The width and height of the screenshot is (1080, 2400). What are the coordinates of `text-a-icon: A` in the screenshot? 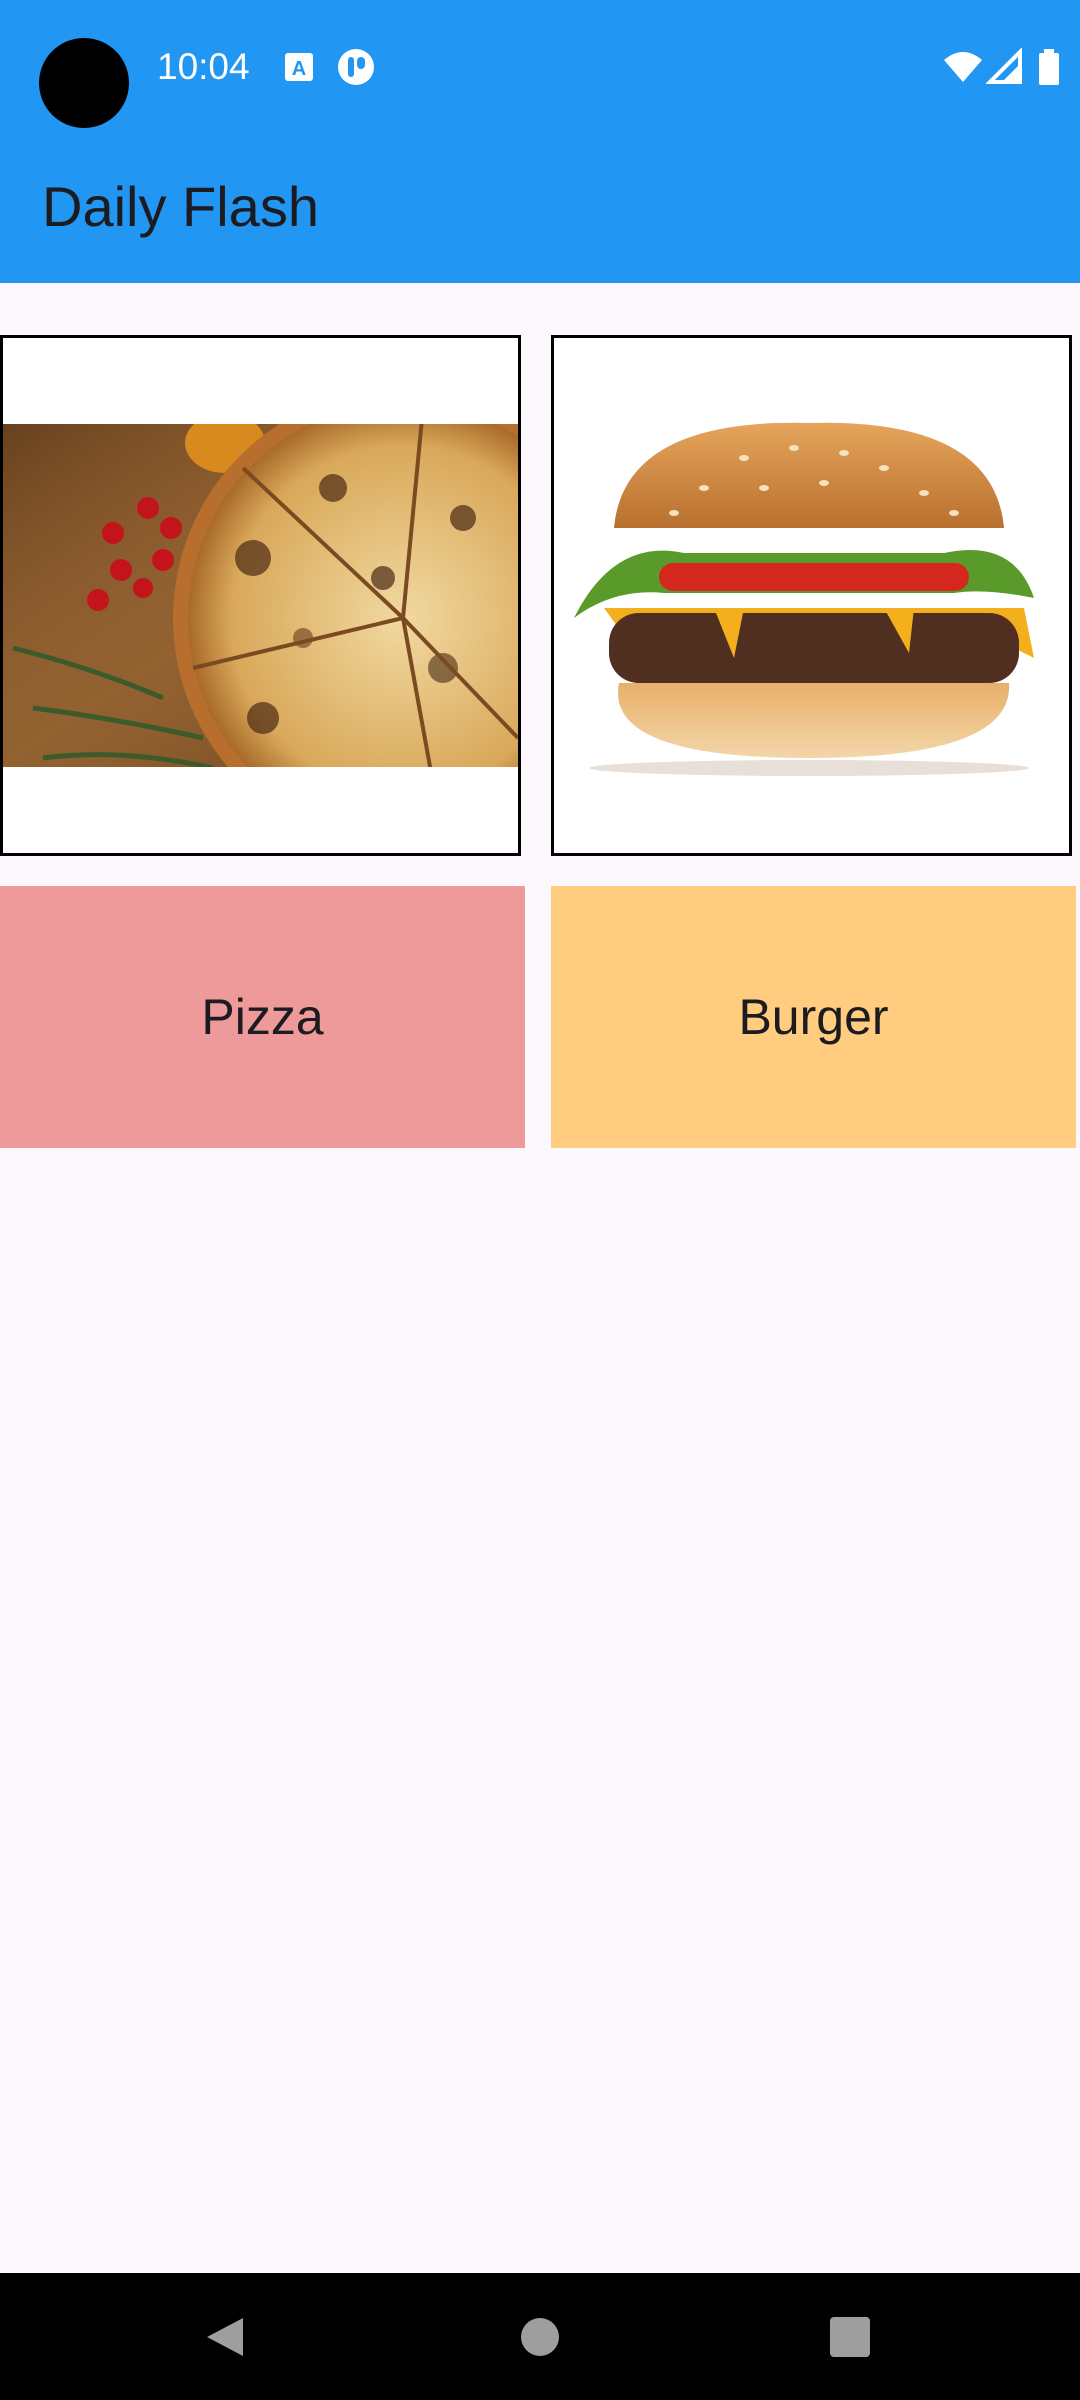 It's located at (299, 67).